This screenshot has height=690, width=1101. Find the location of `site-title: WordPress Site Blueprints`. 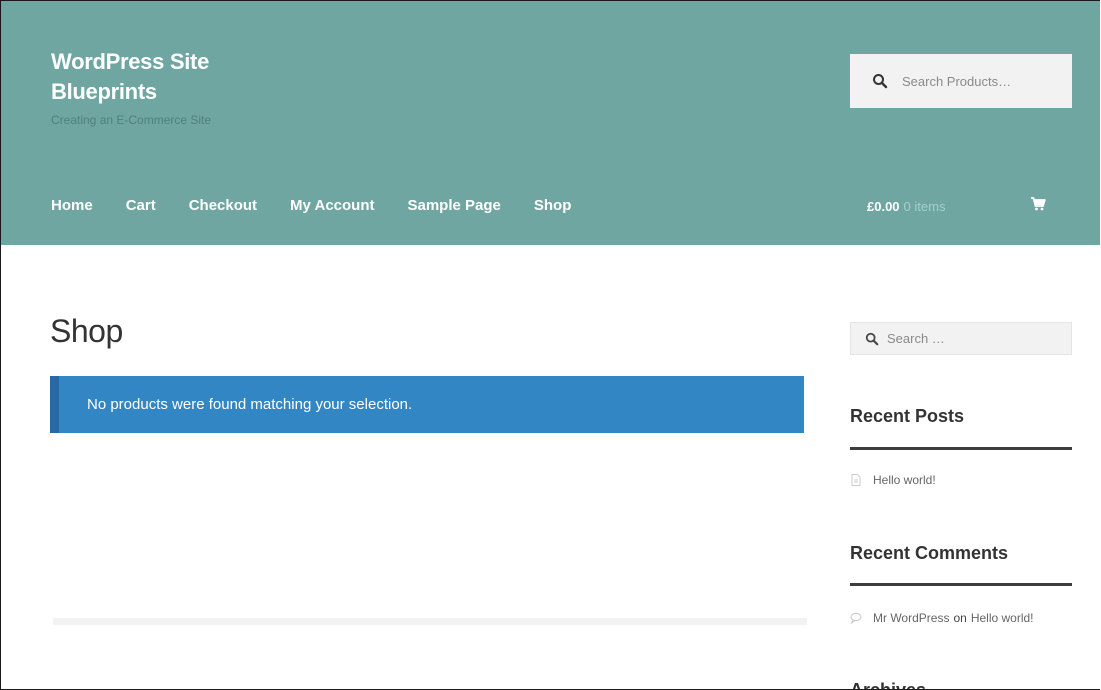

site-title: WordPress Site Blueprints is located at coordinates (181, 77).